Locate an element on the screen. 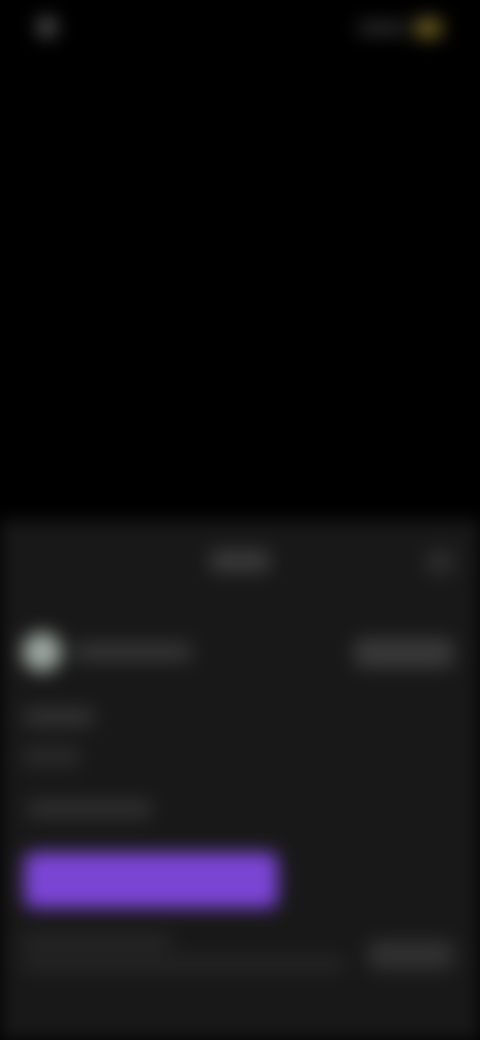 The width and height of the screenshot is (480, 1040). status-icons is located at coordinates (402, 28).